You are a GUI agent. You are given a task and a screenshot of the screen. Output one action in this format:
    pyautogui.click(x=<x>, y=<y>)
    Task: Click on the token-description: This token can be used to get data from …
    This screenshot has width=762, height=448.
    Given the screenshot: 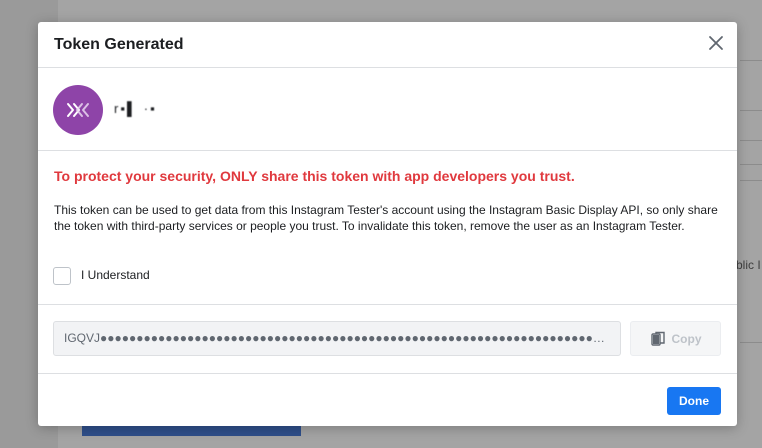 What is the action you would take?
    pyautogui.click(x=386, y=218)
    